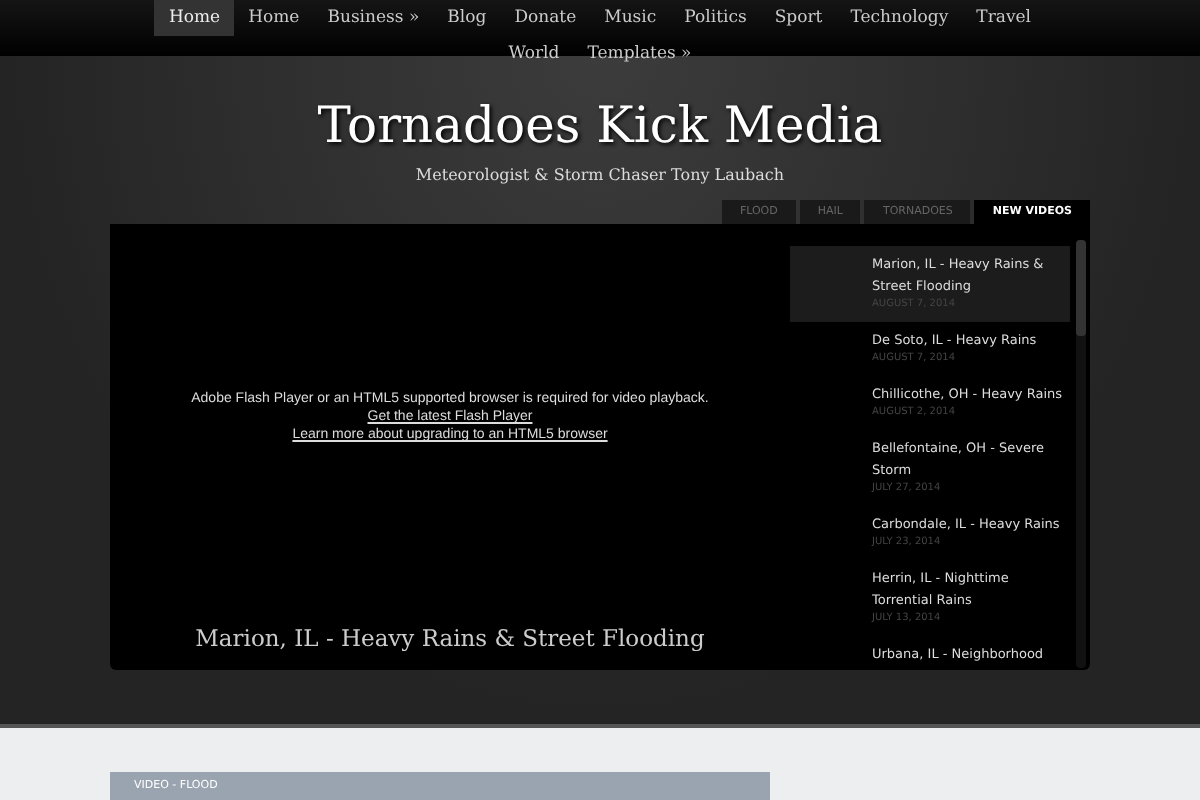 This screenshot has height=800, width=1200. Describe the element at coordinates (534, 54) in the screenshot. I see `nav-item: World` at that location.